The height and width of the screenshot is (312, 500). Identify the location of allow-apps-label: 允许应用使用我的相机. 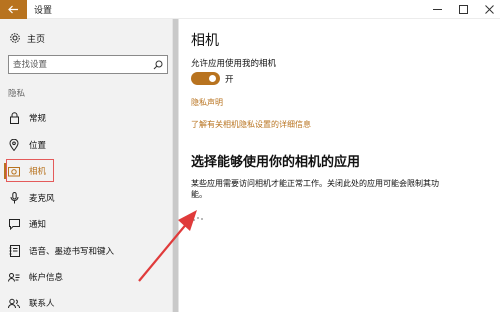
(234, 64).